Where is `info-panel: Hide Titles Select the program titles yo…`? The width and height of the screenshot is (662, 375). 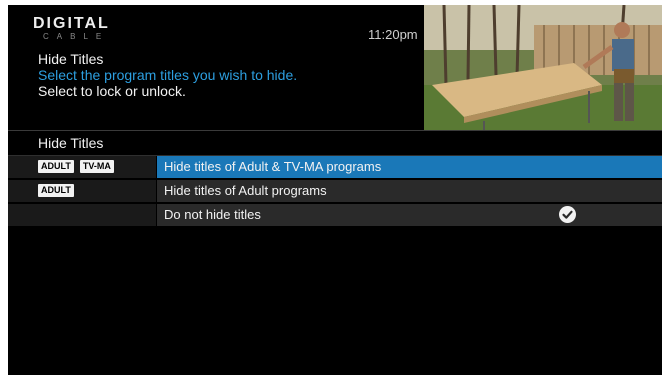 info-panel: Hide Titles Select the program titles yo… is located at coordinates (167, 75).